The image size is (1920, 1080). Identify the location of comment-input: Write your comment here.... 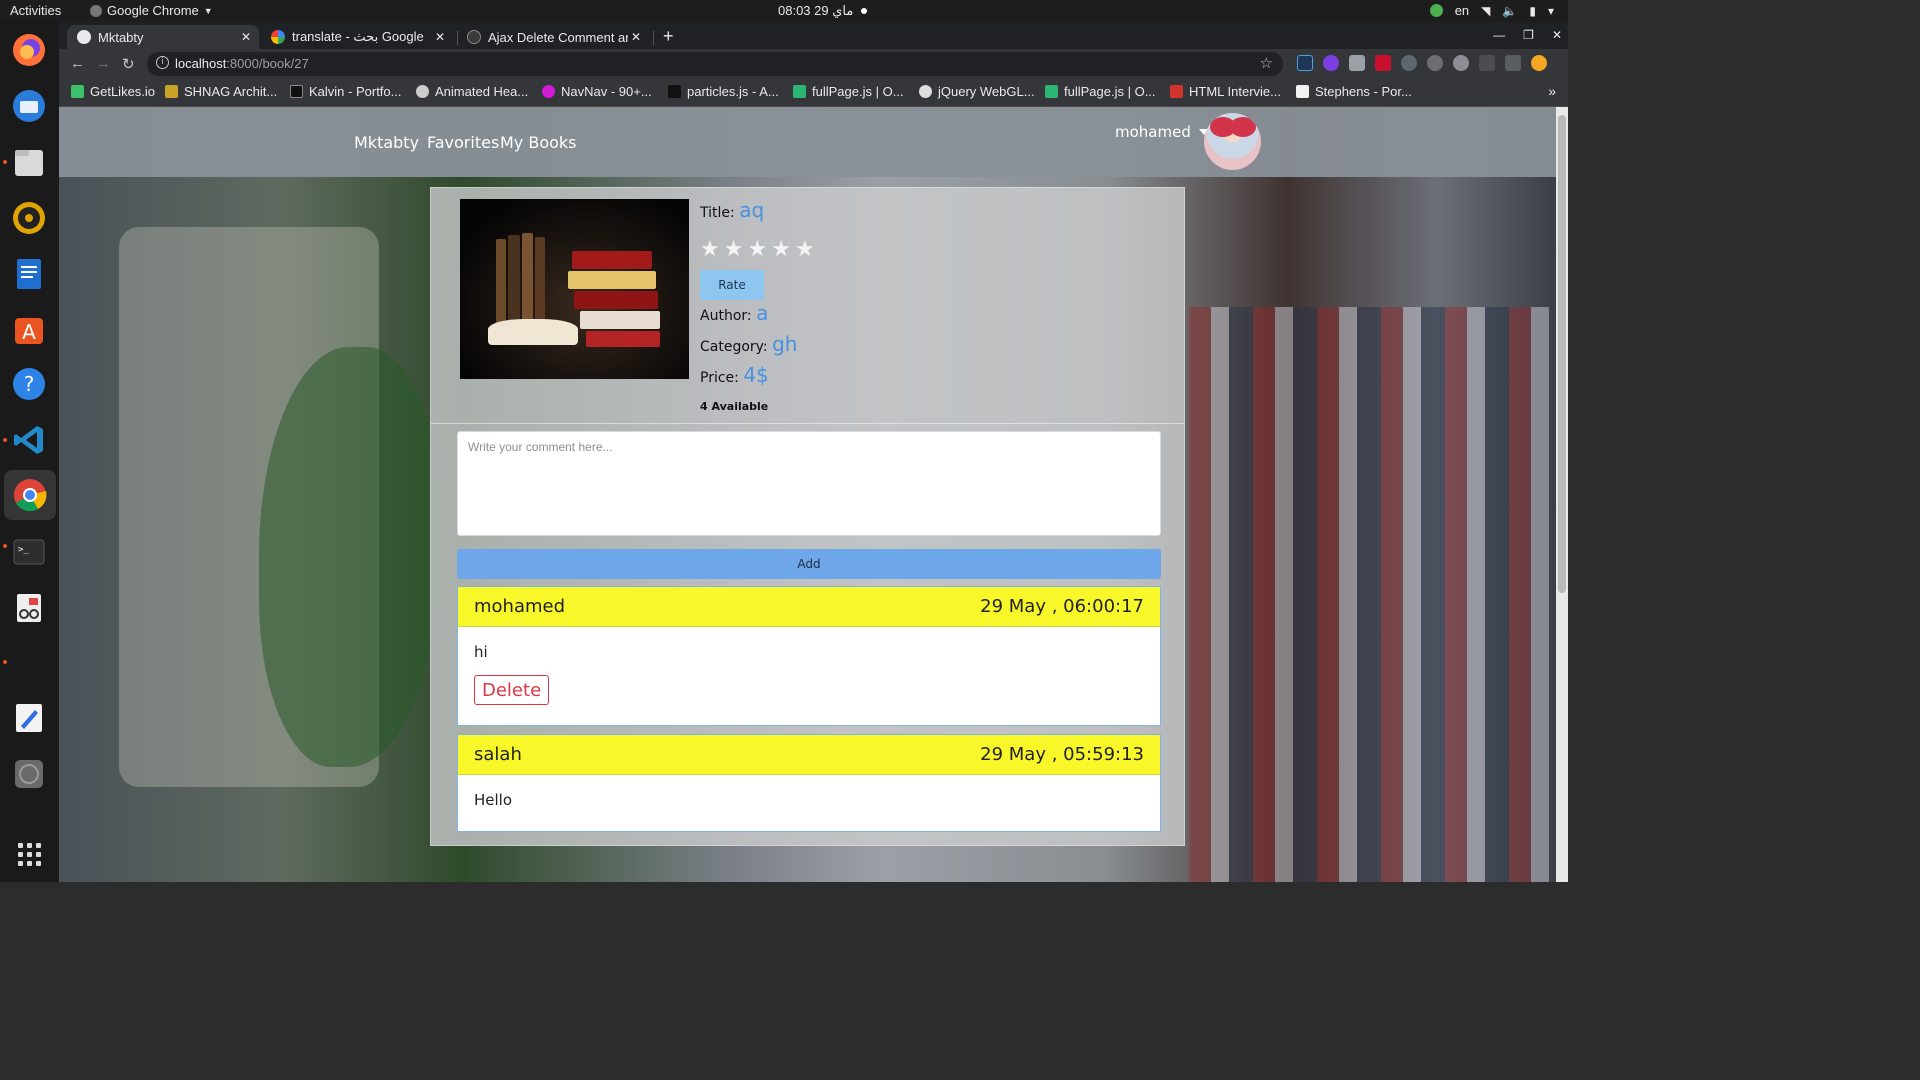
(809, 483).